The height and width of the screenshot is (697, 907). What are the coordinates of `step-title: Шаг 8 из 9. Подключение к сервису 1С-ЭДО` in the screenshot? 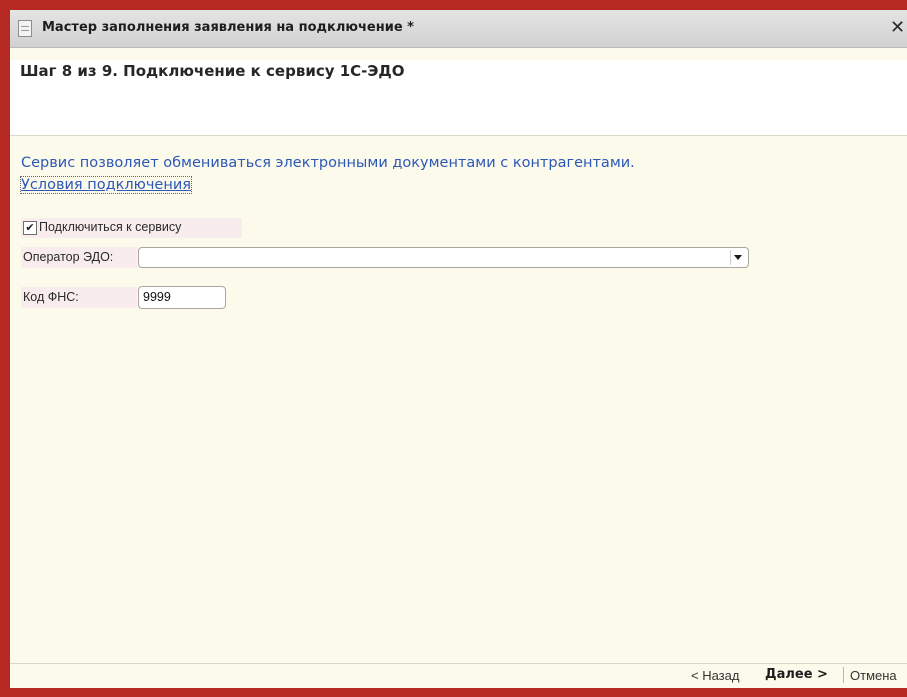 It's located at (212, 71).